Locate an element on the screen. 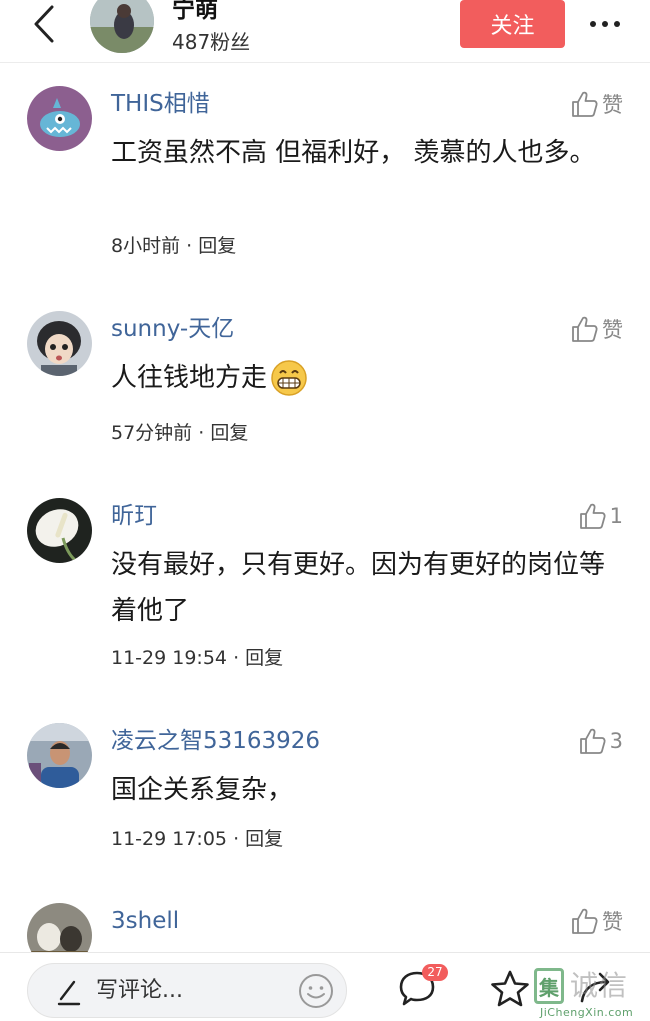 This screenshot has height=1021, width=650. commenter-name: 凌云之智53163926 is located at coordinates (215, 741).